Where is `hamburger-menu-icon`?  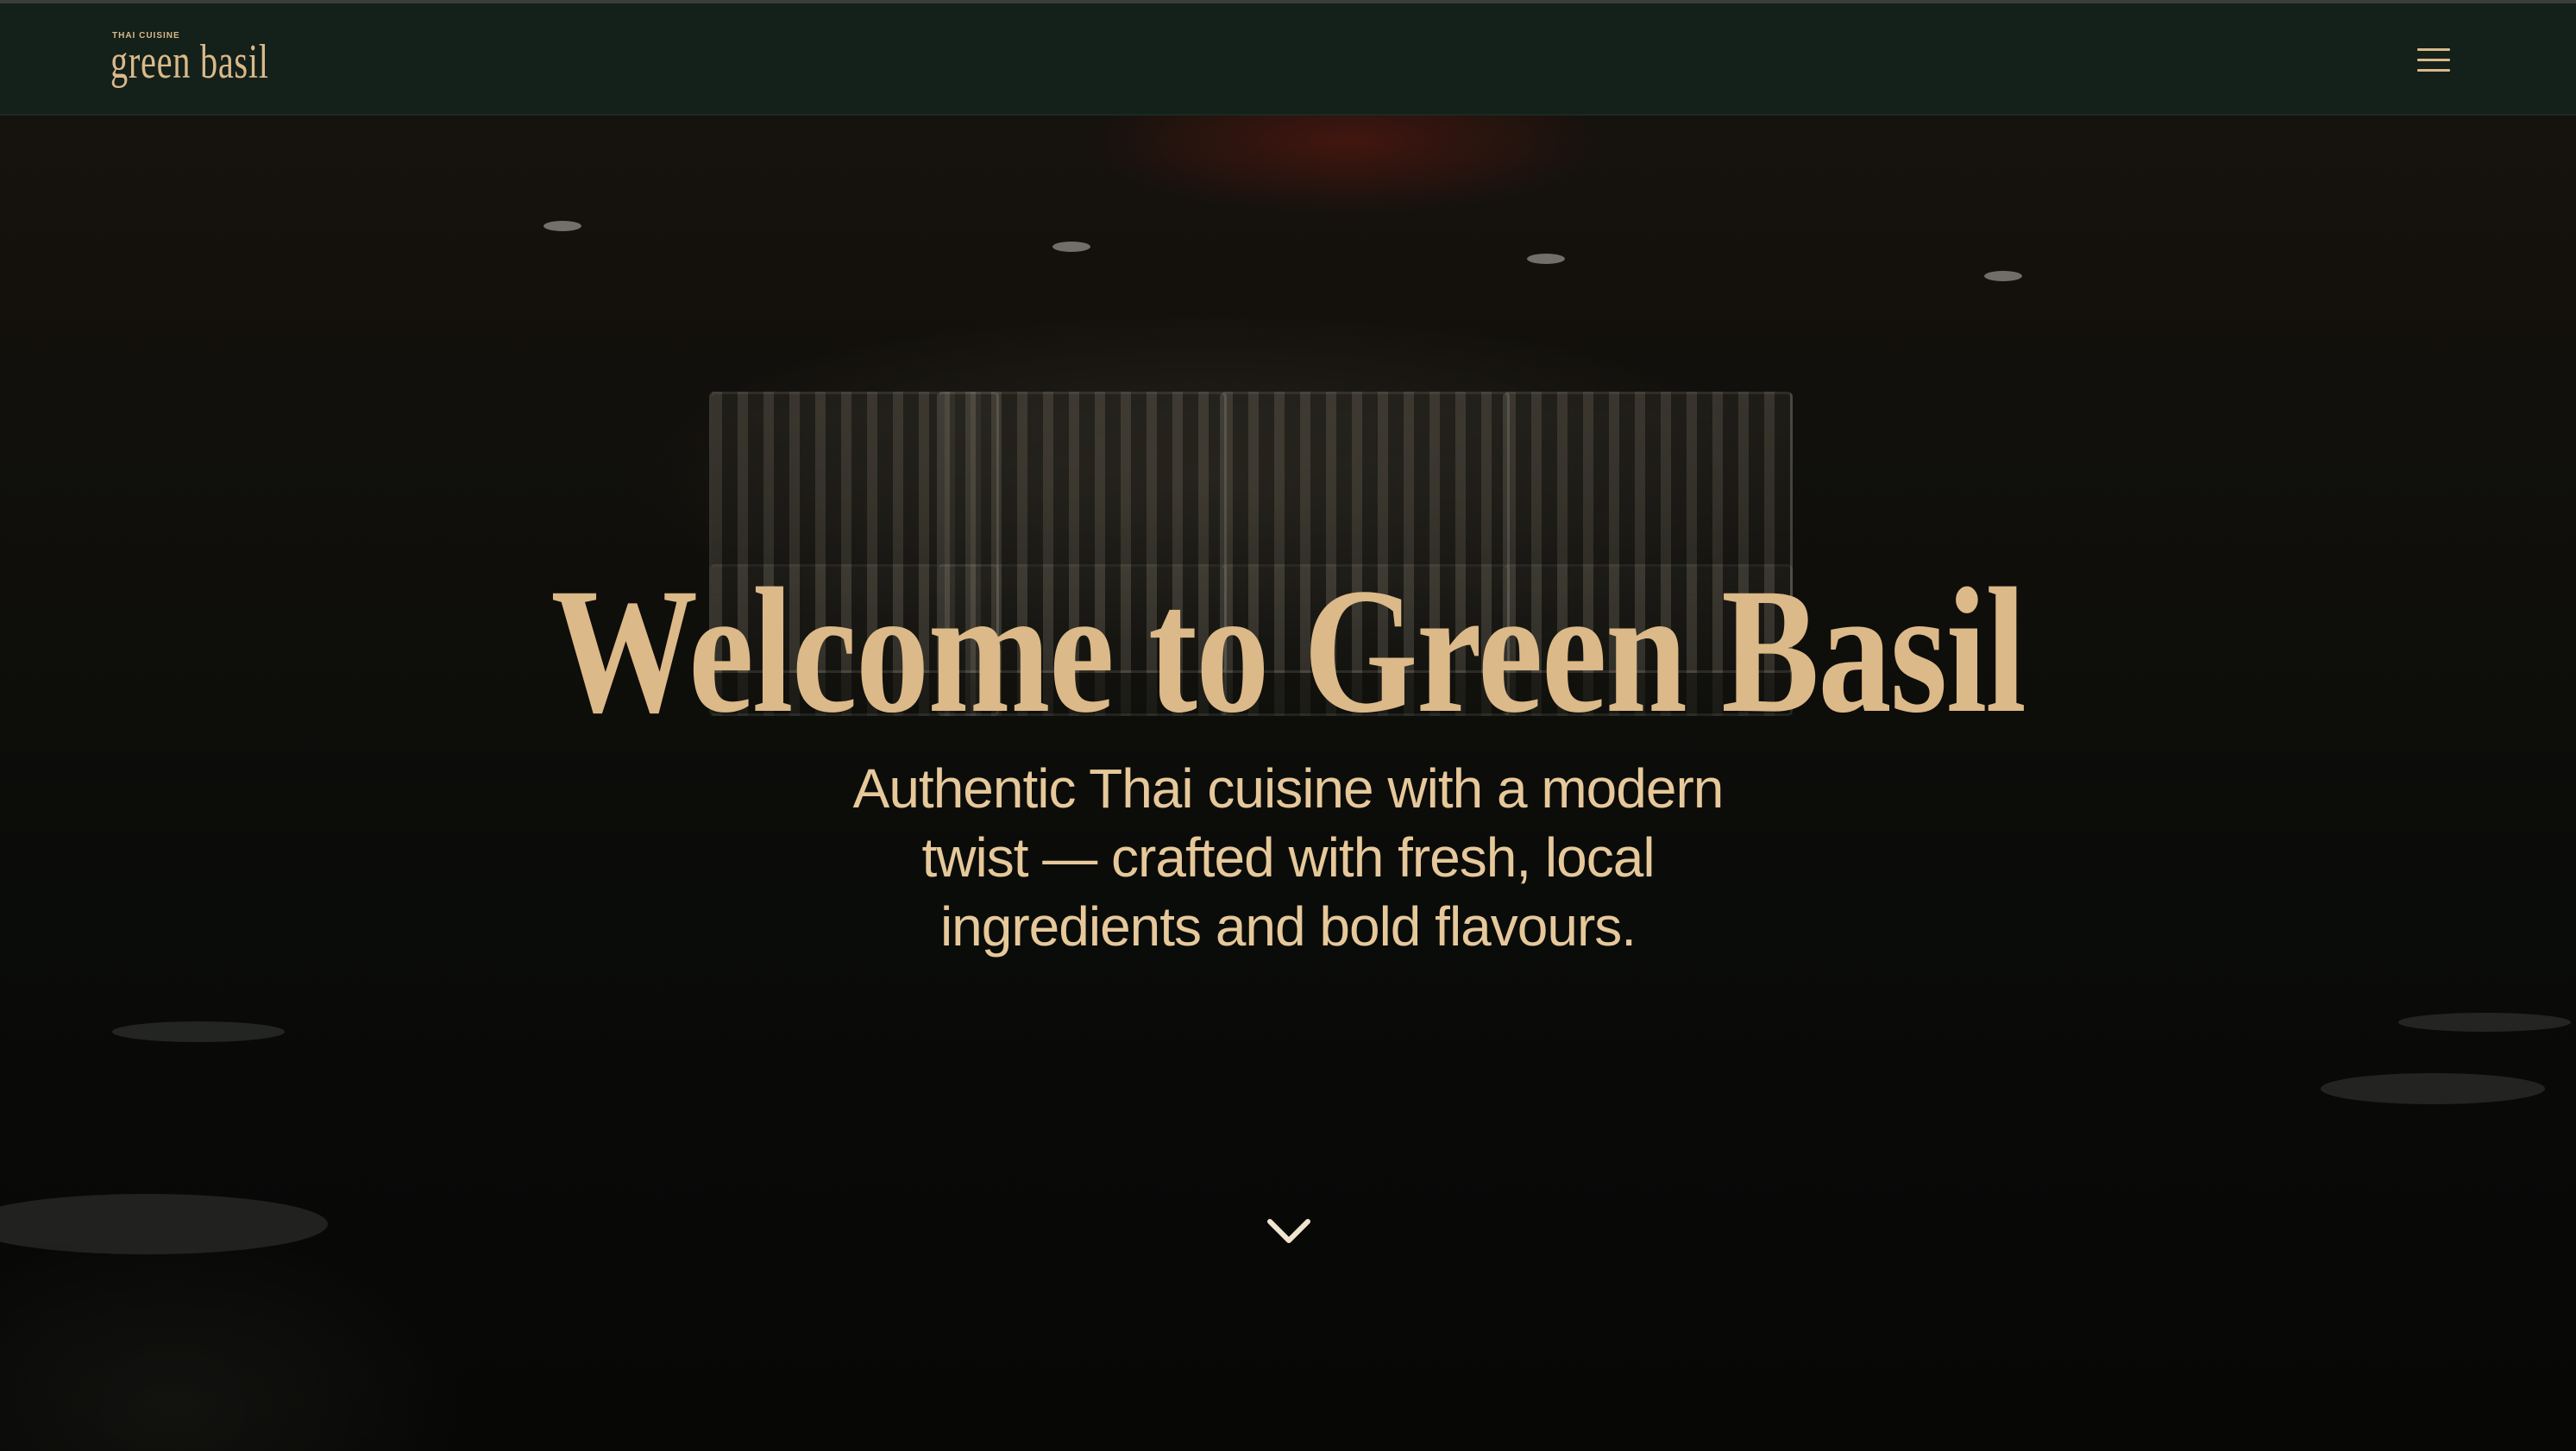
hamburger-menu-icon is located at coordinates (2433, 59).